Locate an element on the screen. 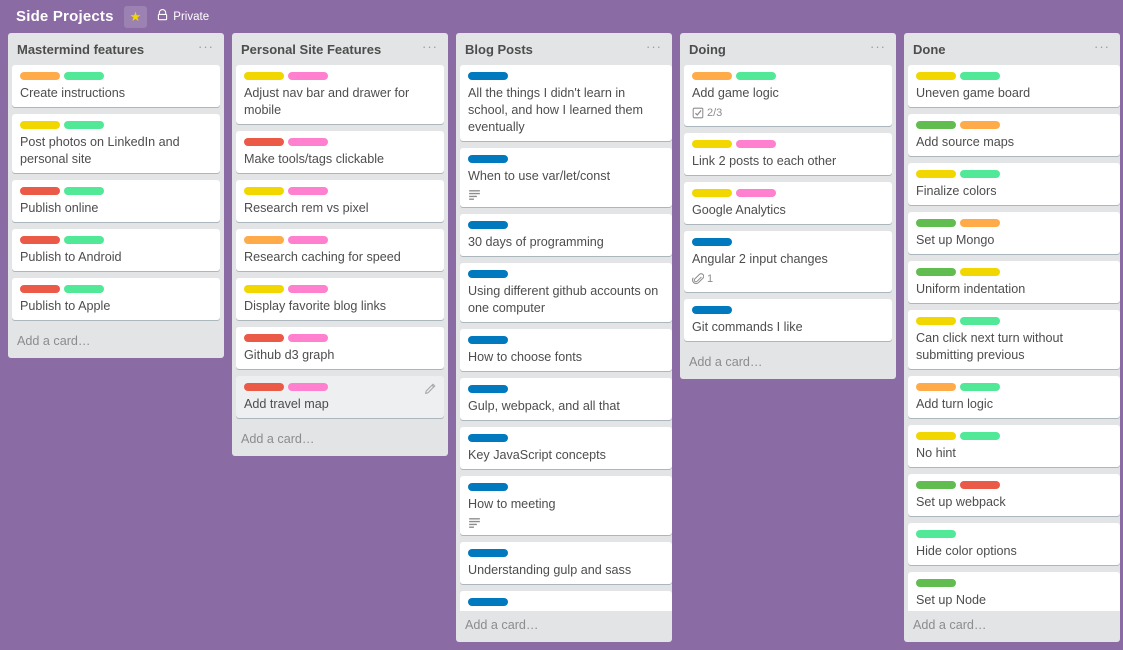 The width and height of the screenshot is (1123, 650). card: Adjust nav bar and drawer for mobile is located at coordinates (340, 94).